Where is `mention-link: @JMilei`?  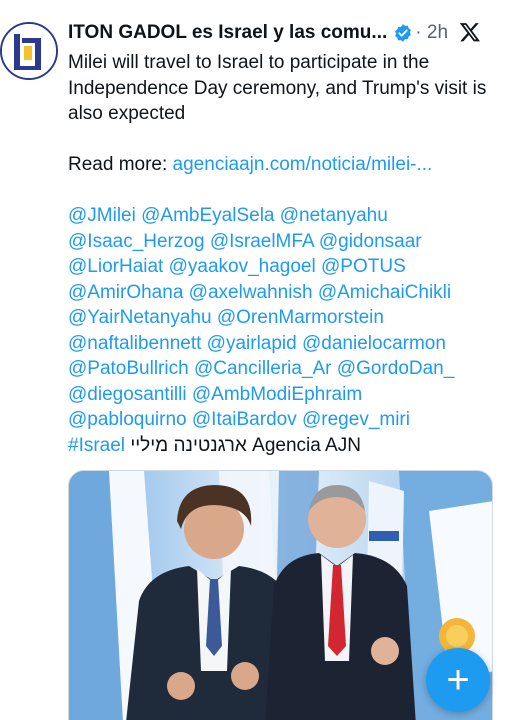
mention-link: @JMilei is located at coordinates (102, 215).